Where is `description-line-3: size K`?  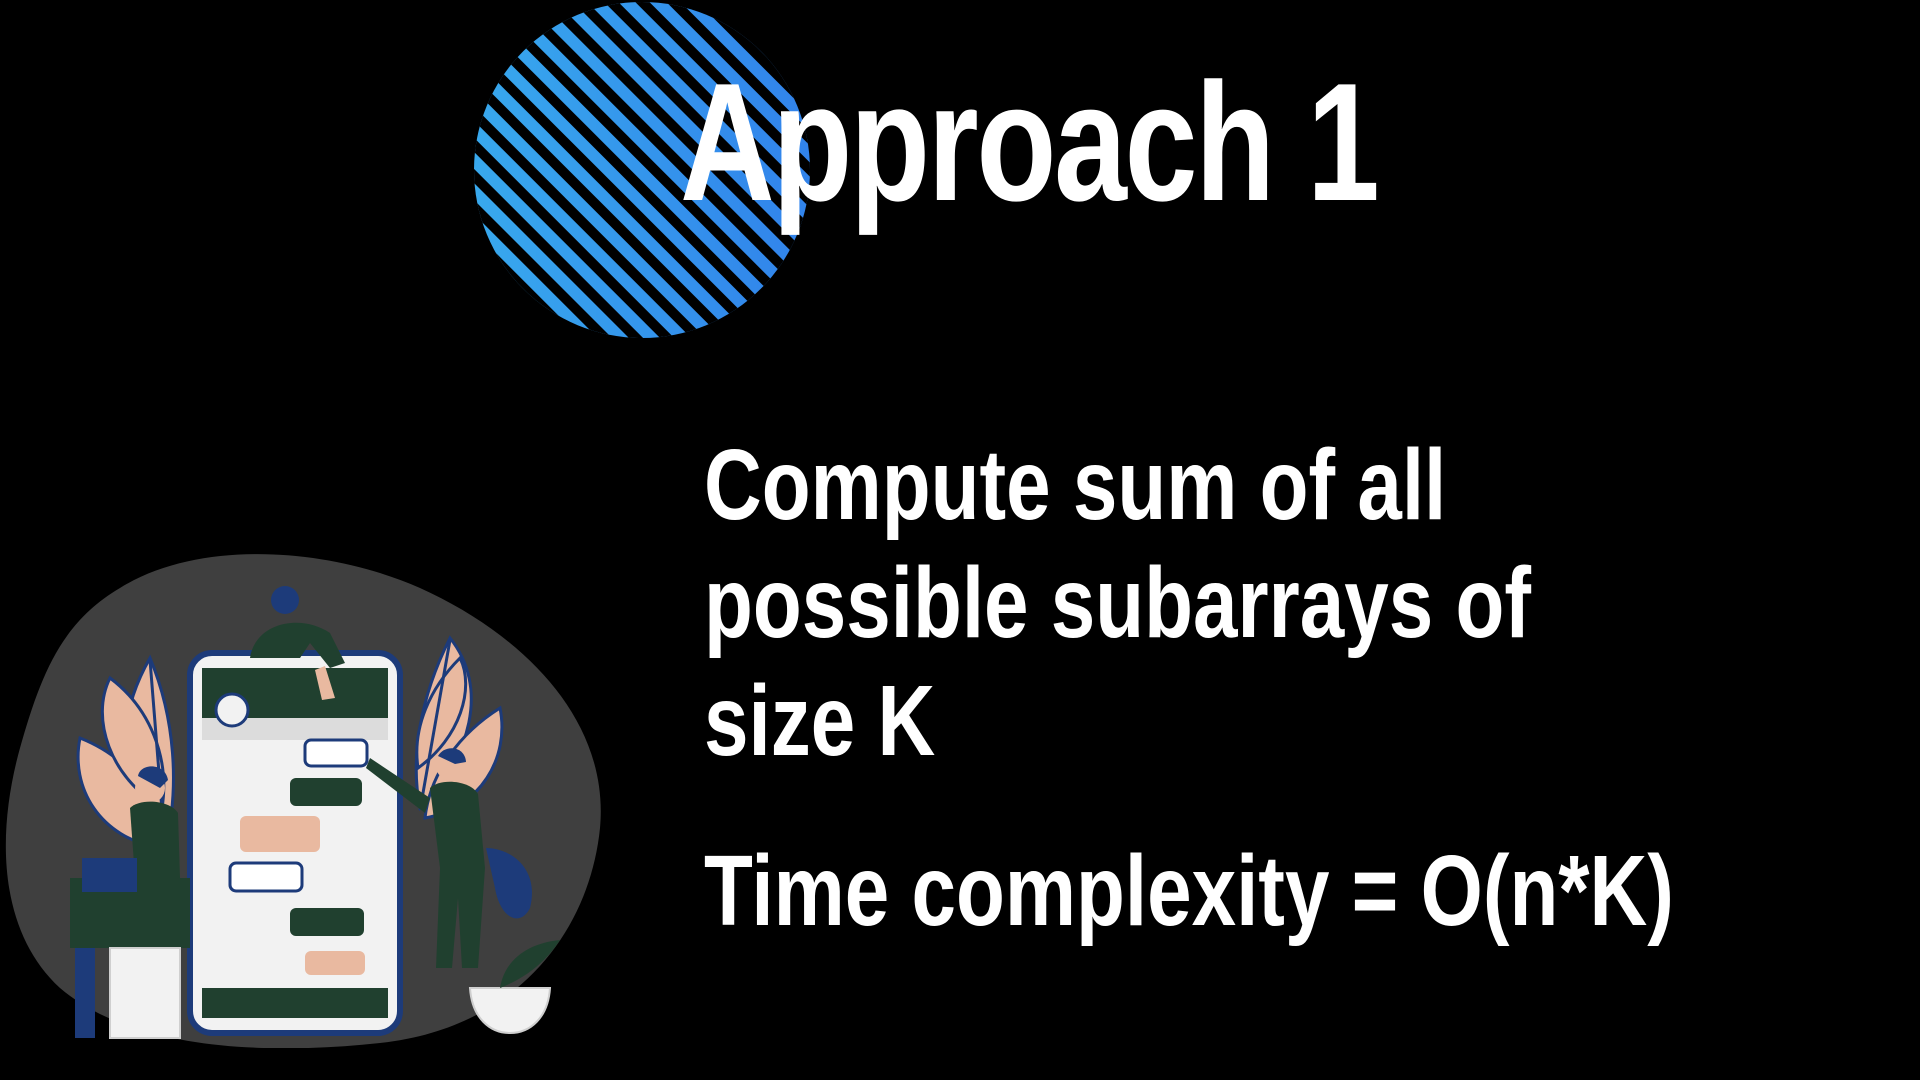 description-line-3: size K is located at coordinates (820, 721).